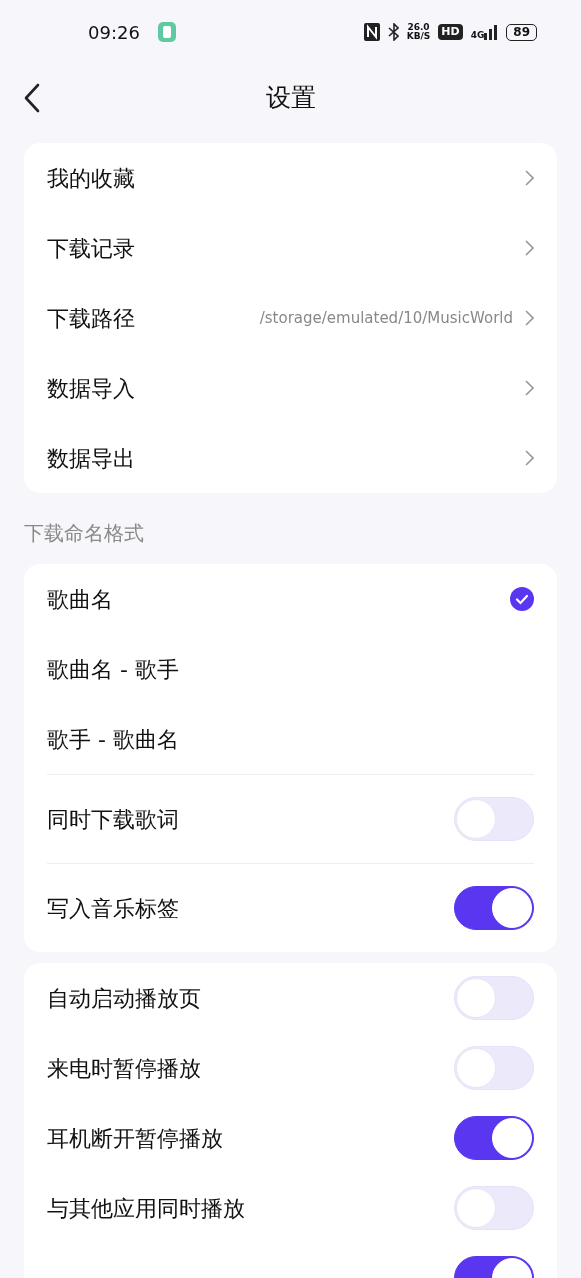 The height and width of the screenshot is (1278, 581). What do you see at coordinates (521, 32) in the screenshot?
I see `battery-level: 89` at bounding box center [521, 32].